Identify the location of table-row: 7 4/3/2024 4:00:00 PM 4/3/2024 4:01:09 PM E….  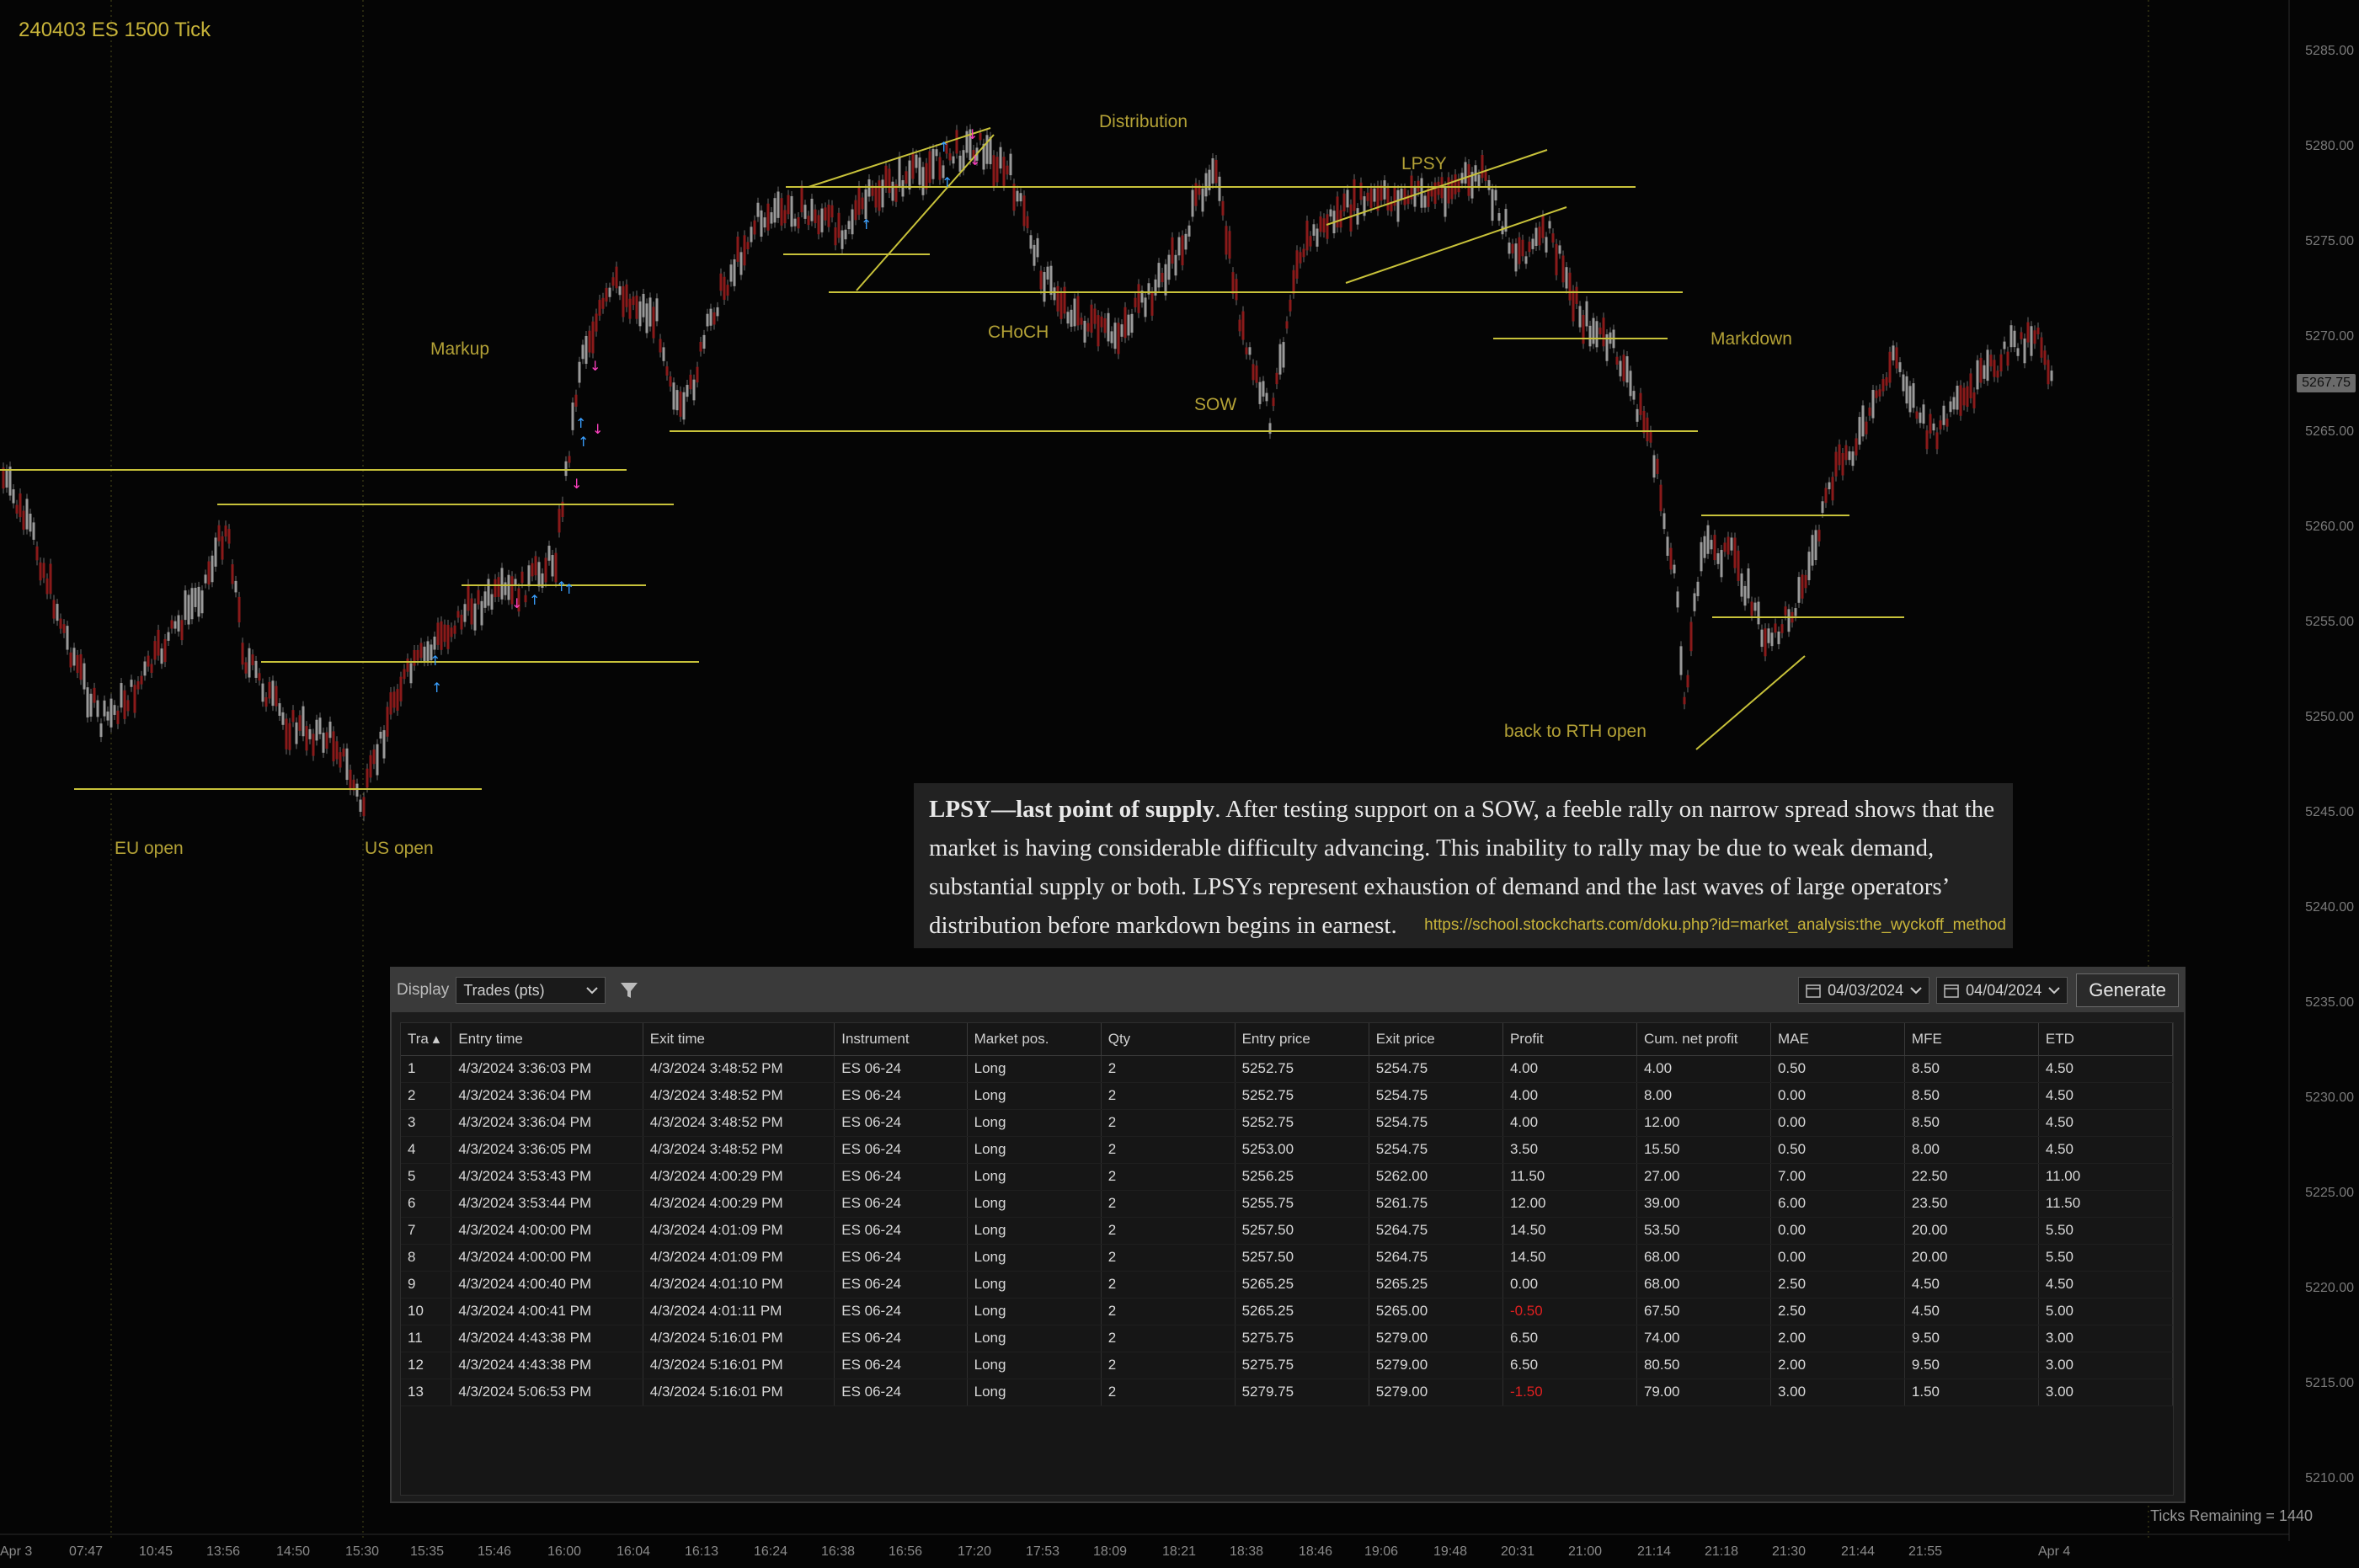
(1287, 1231).